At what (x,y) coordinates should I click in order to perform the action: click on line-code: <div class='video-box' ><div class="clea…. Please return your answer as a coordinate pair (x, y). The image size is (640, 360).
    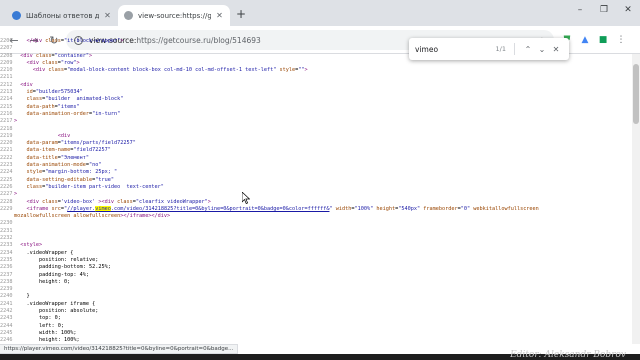
    Looking at the image, I should click on (112, 202).